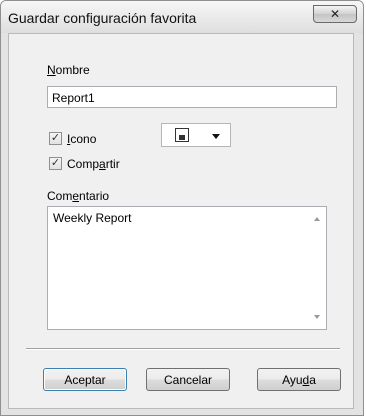 This screenshot has height=418, width=366. I want to click on comment-label: Comentario, so click(78, 196).